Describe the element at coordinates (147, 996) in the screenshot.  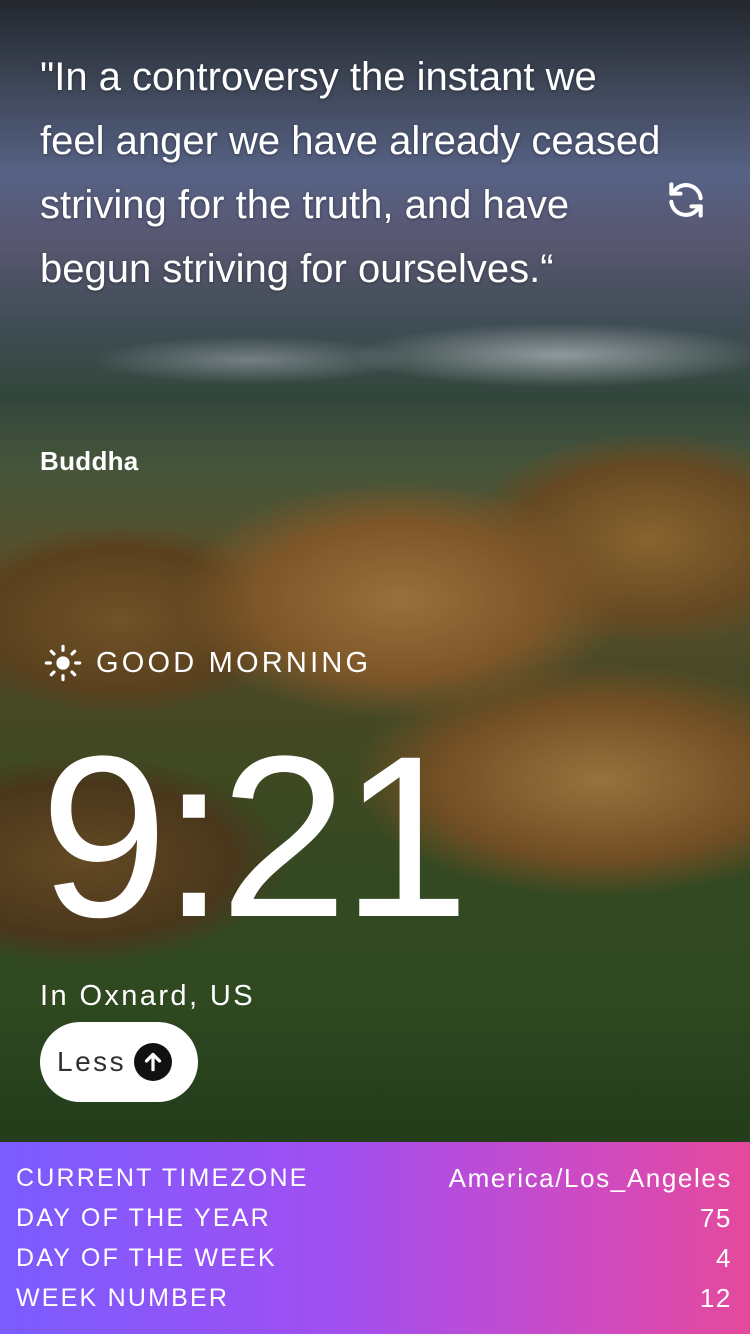
I see `location-text: In Oxnard, US` at that location.